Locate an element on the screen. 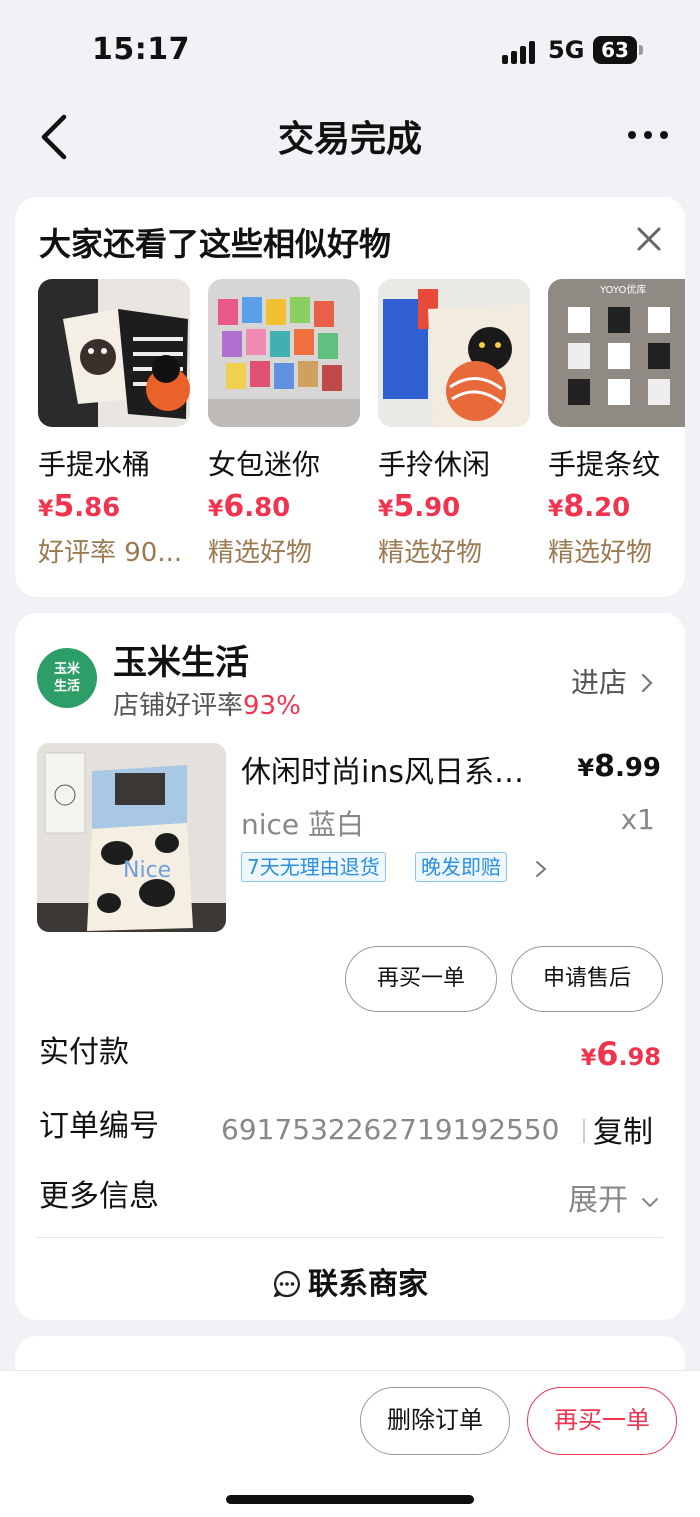 The image size is (700, 1517). chat-icon is located at coordinates (286, 1284).